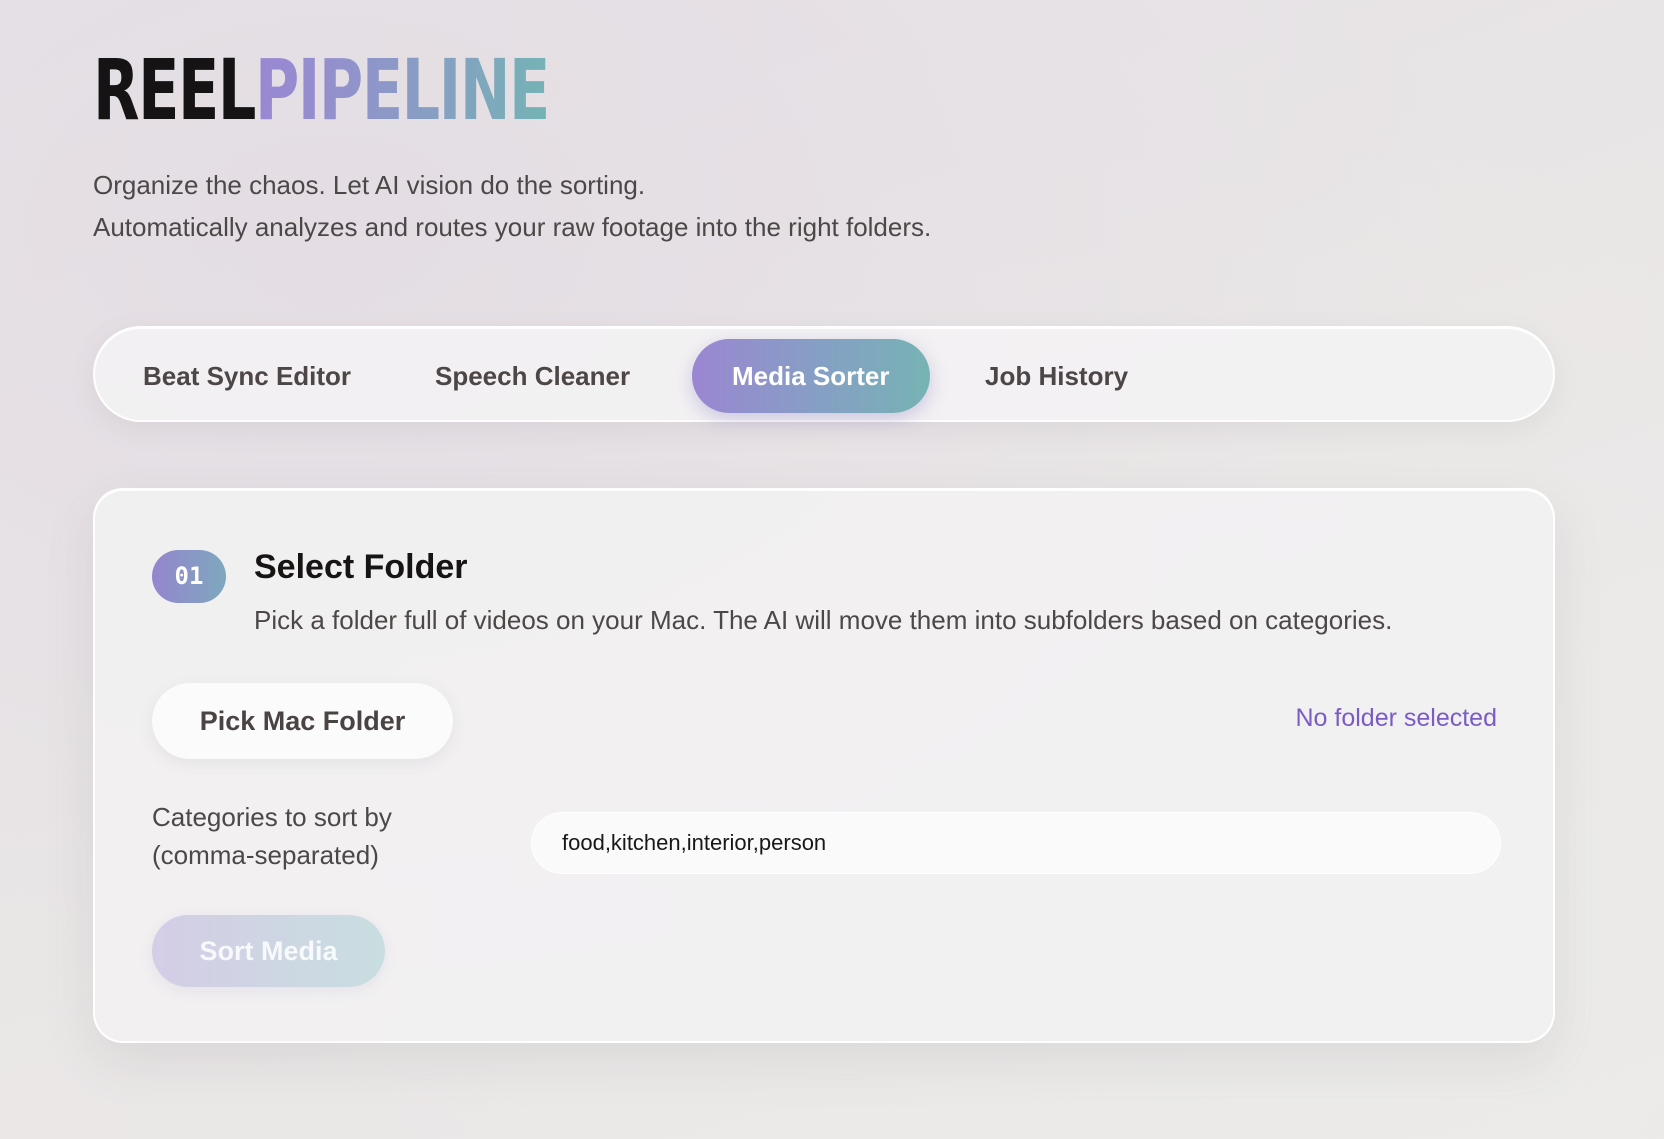 Image resolution: width=1664 pixels, height=1139 pixels. What do you see at coordinates (1056, 376) in the screenshot?
I see `tab-job-history: Job History` at bounding box center [1056, 376].